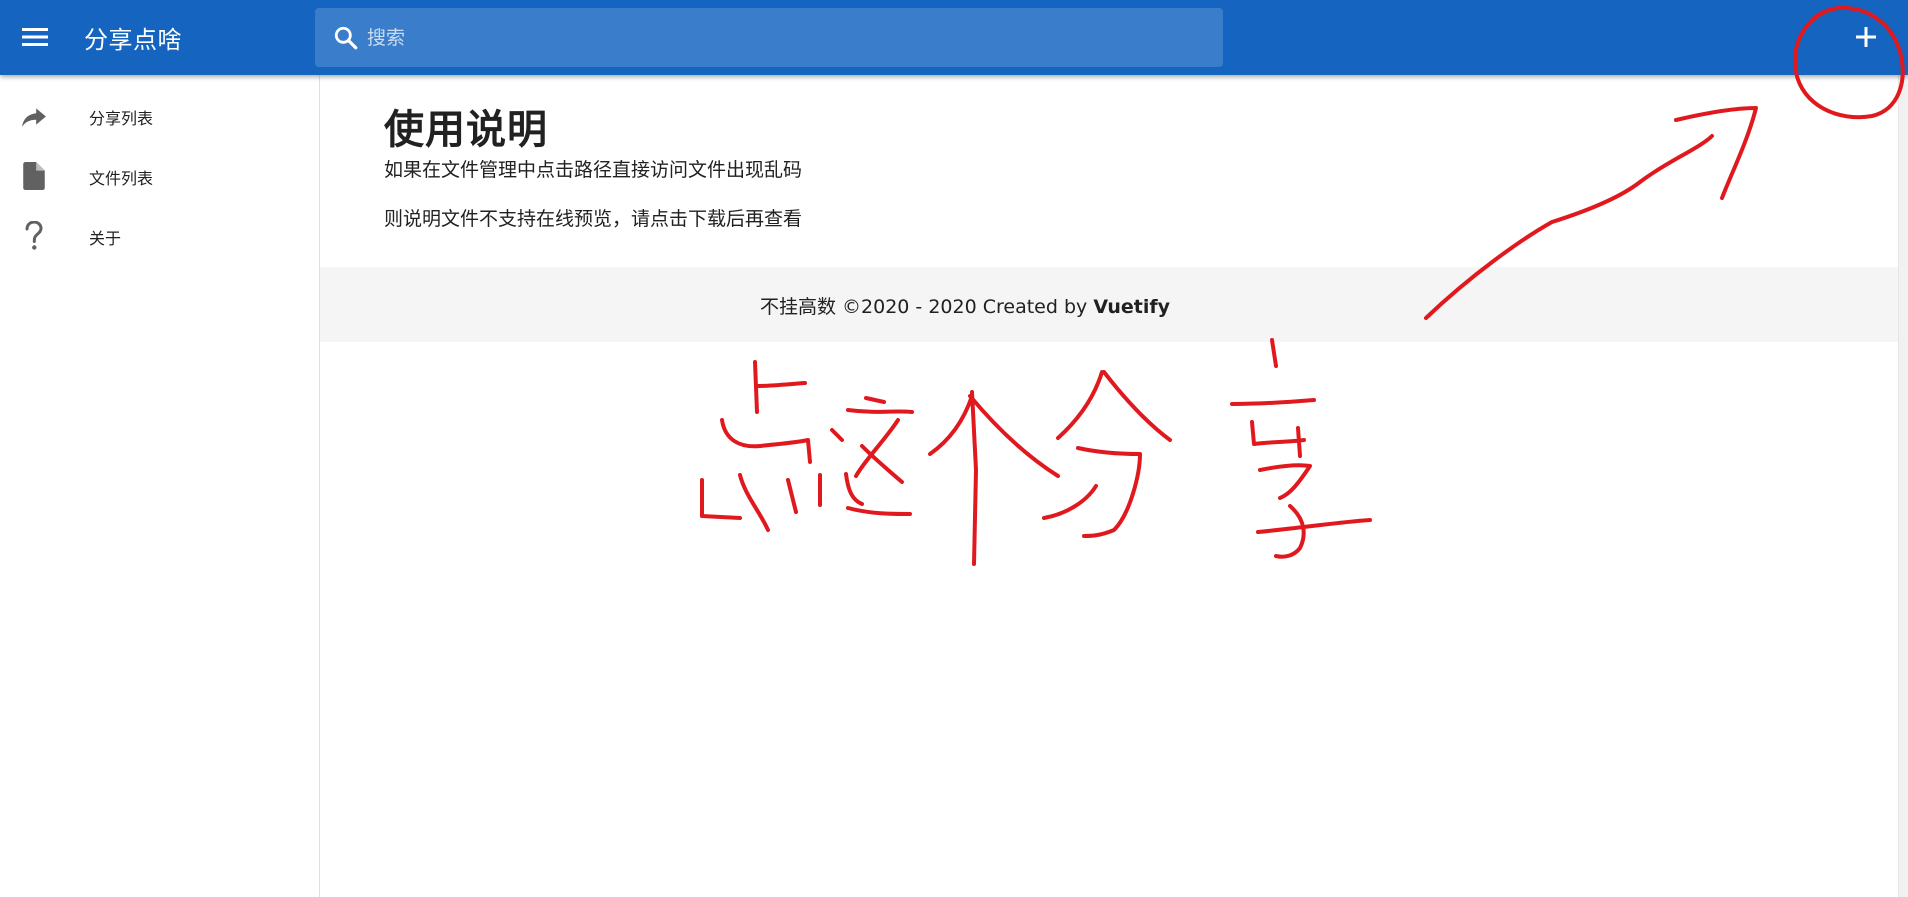 The width and height of the screenshot is (1908, 897). What do you see at coordinates (159, 116) in the screenshot?
I see `sidebar-item-share-list: 分享列表` at bounding box center [159, 116].